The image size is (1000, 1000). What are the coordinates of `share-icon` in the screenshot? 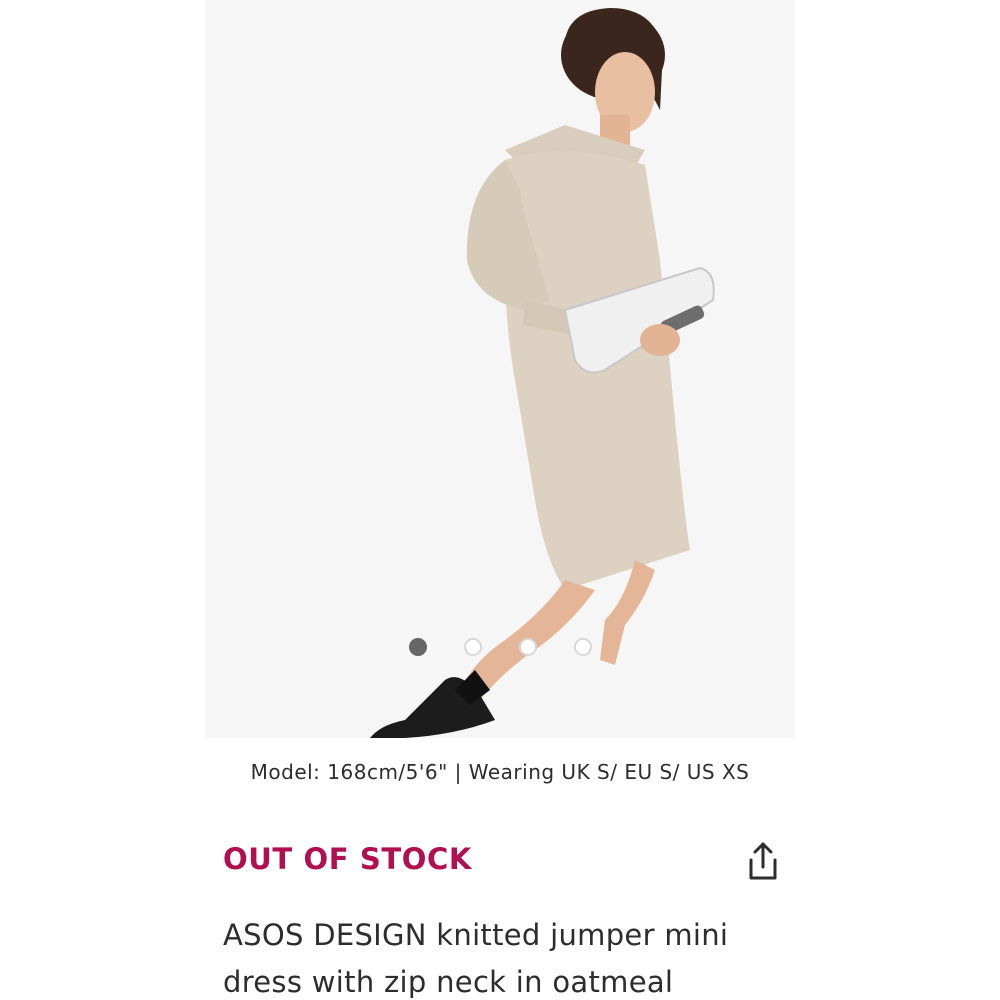 It's located at (763, 861).